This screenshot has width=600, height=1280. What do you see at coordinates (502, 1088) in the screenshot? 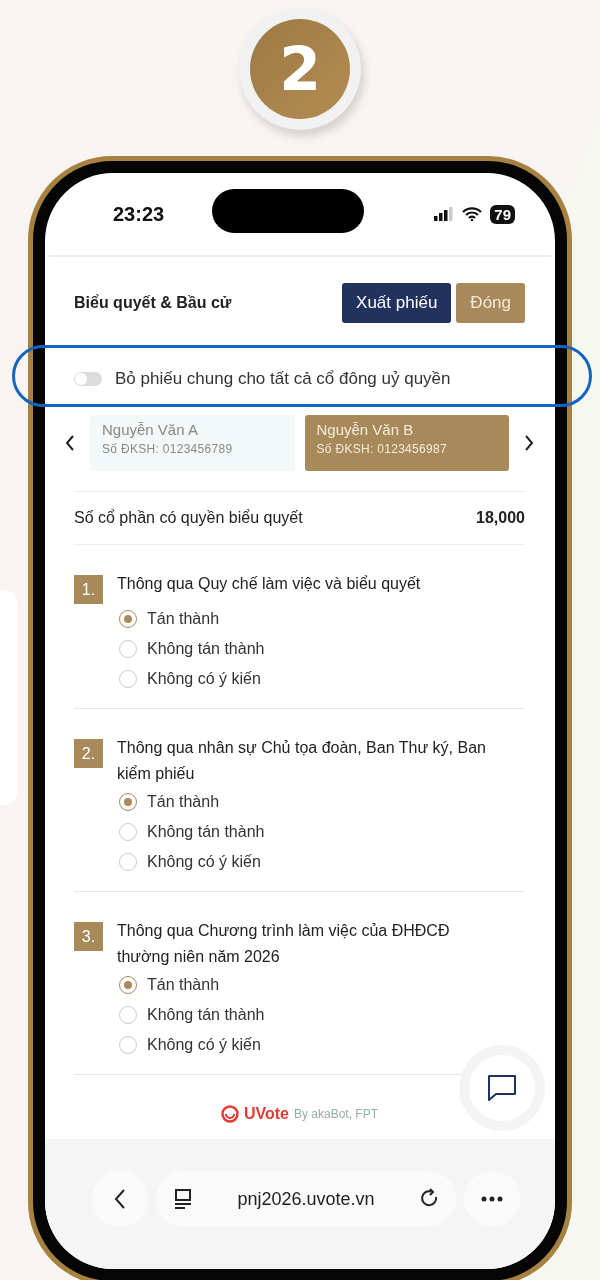
I see `chat-icon` at bounding box center [502, 1088].